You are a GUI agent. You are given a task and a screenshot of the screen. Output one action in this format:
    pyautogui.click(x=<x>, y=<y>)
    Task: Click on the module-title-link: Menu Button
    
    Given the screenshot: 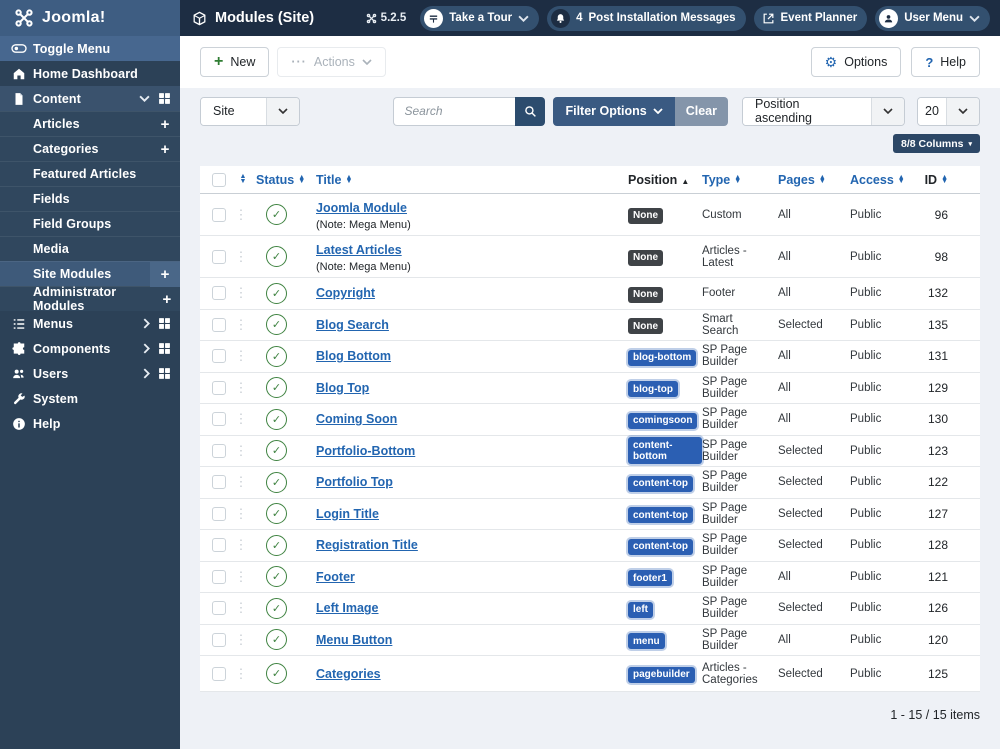 What is the action you would take?
    pyautogui.click(x=354, y=640)
    